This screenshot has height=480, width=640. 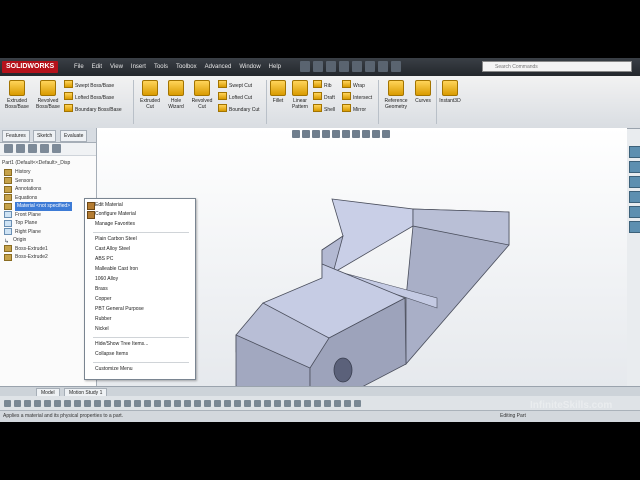 I want to click on tab-features: Features, so click(x=16, y=136).